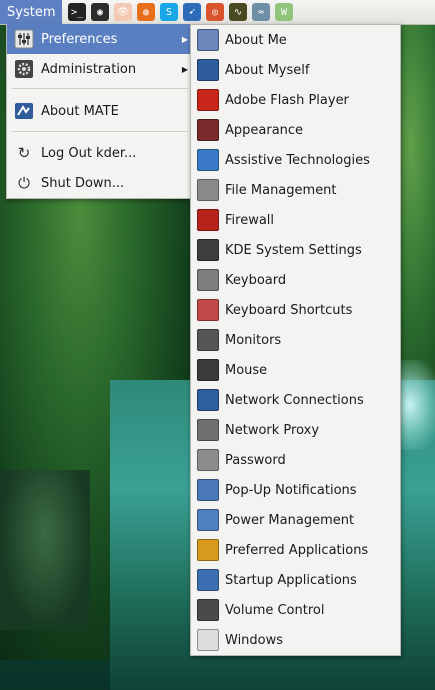 This screenshot has height=690, width=435. What do you see at coordinates (80, 111) in the screenshot?
I see `menu-item-label: About MATE` at bounding box center [80, 111].